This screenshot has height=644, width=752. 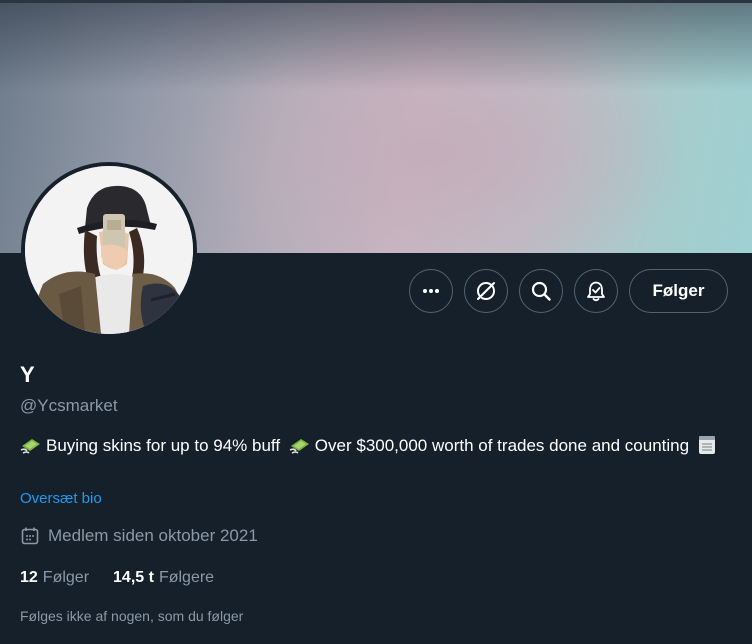 What do you see at coordinates (132, 616) in the screenshot?
I see `followed-by-note: Følges ikke af nogen, som du følger` at bounding box center [132, 616].